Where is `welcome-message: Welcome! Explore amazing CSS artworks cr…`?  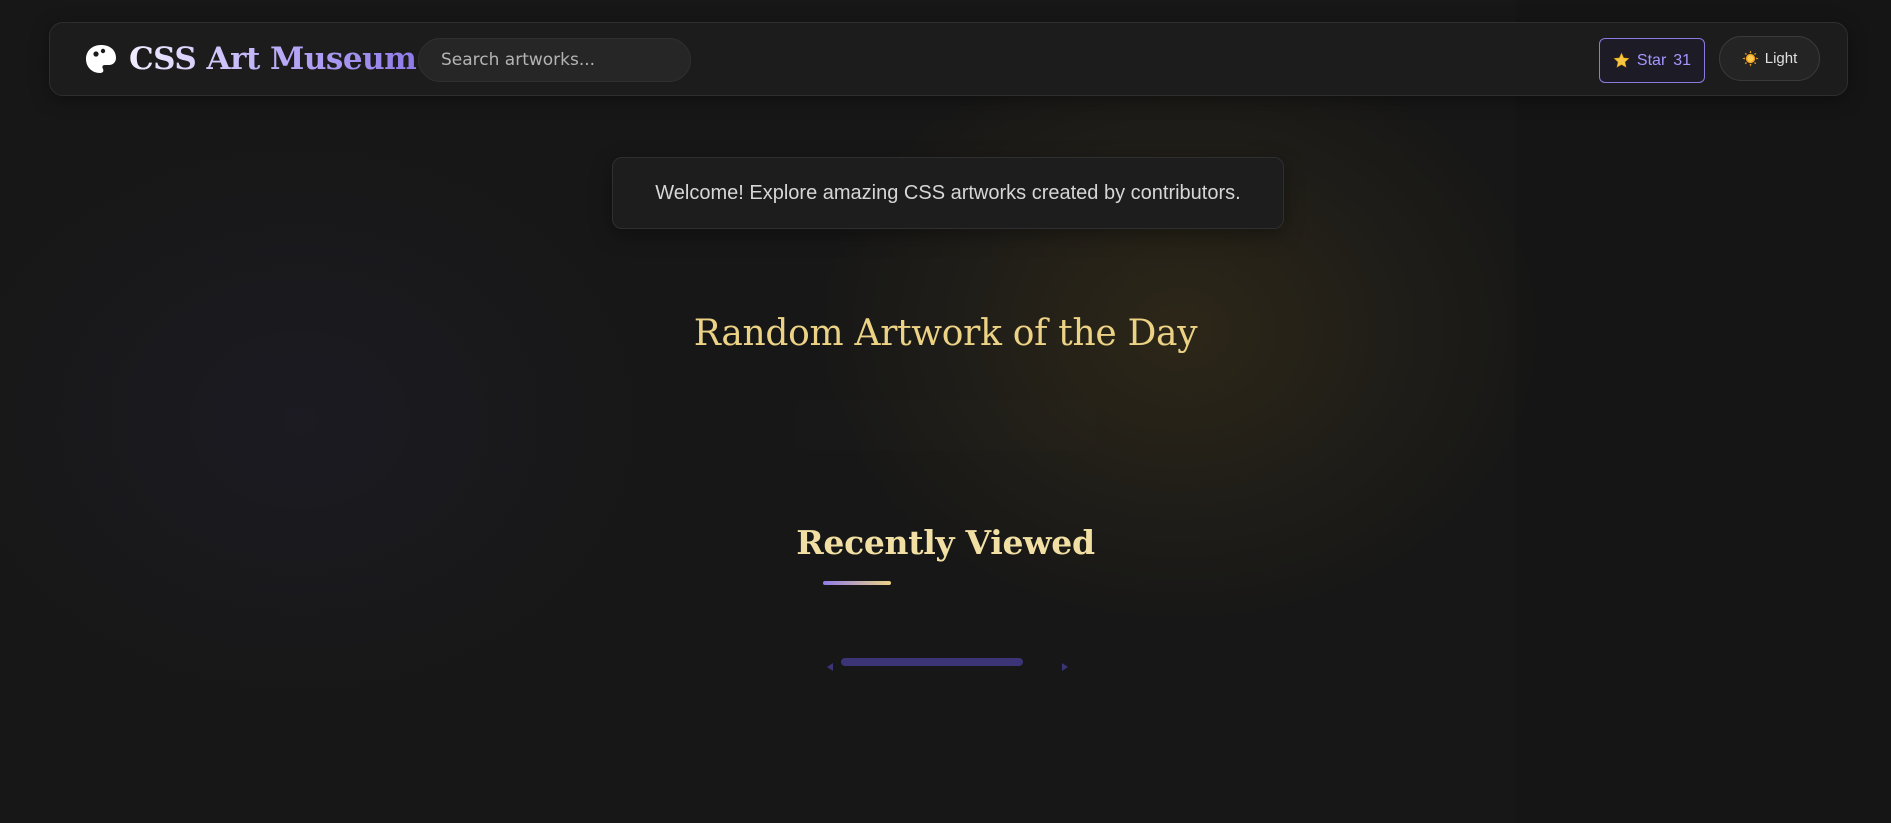 welcome-message: Welcome! Explore amazing CSS artworks cr… is located at coordinates (948, 192).